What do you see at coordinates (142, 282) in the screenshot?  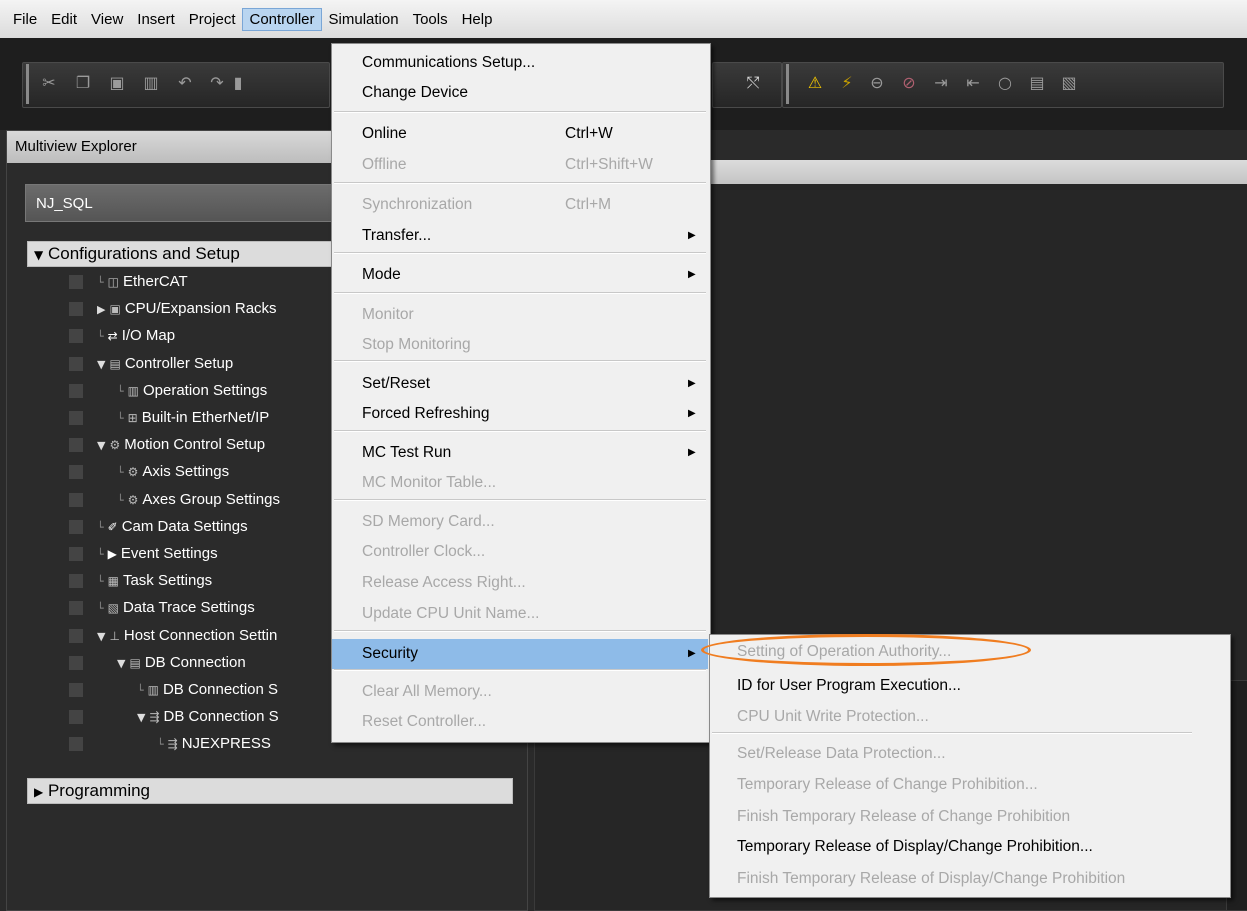 I see `tree-item: └ ◫ EtherCAT` at bounding box center [142, 282].